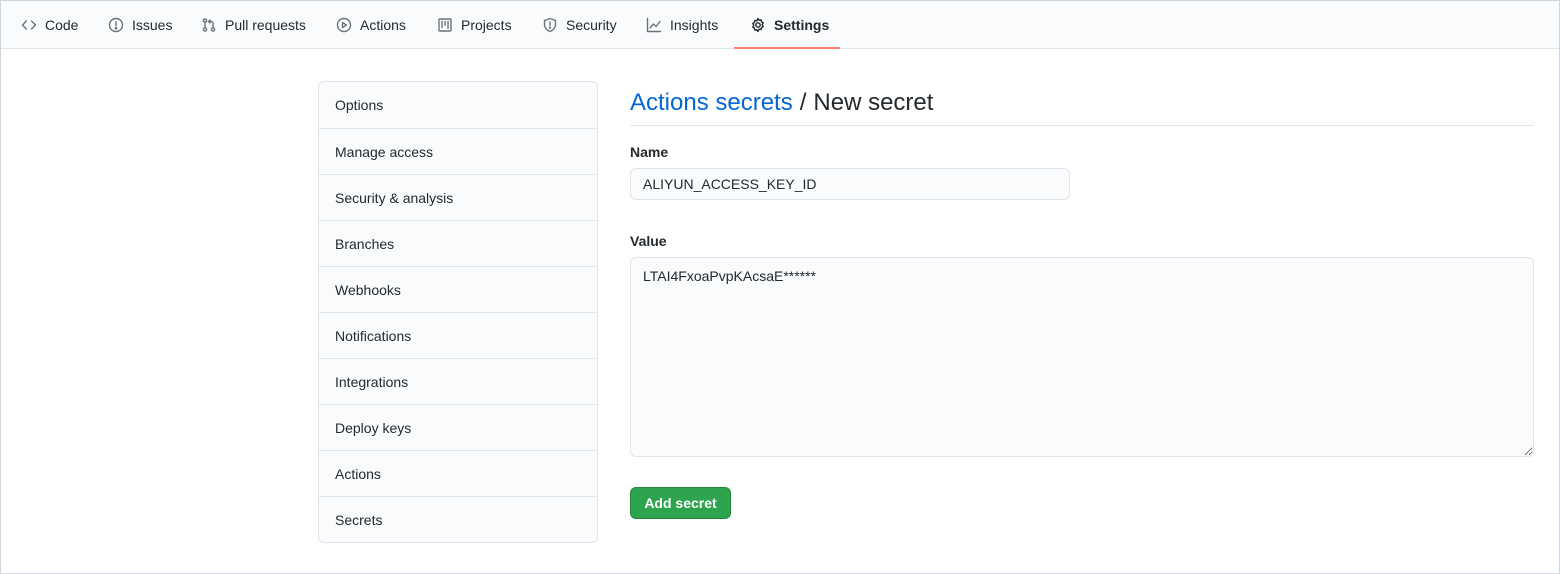 The height and width of the screenshot is (574, 1560). I want to click on page-title: Actions secrets / New secret, so click(1082, 103).